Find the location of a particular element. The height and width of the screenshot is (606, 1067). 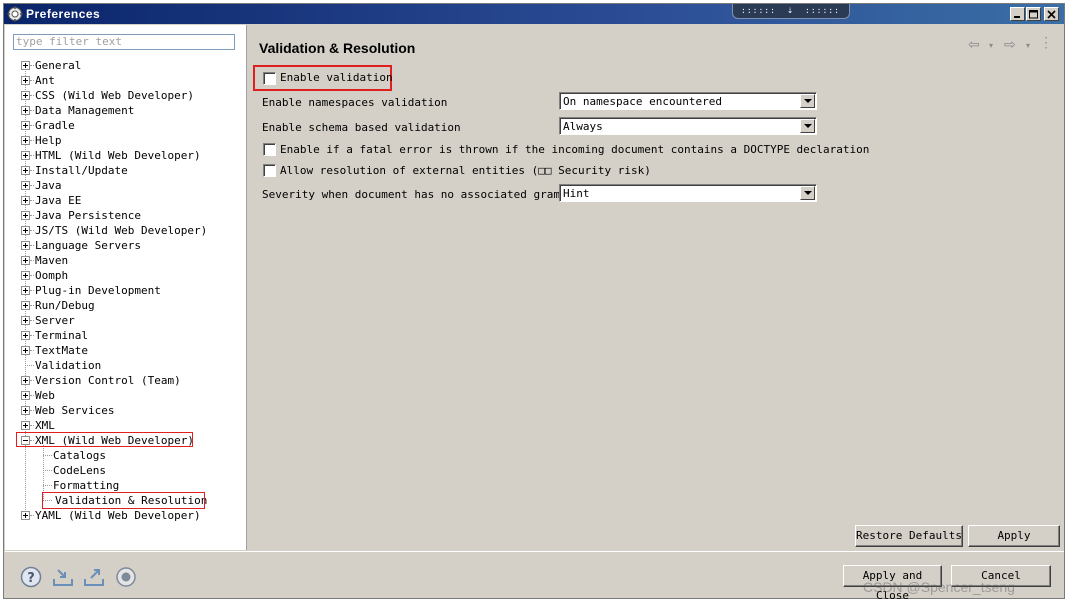

tree-item-label: JS/TS (Wild Web Developer) is located at coordinates (121, 230).